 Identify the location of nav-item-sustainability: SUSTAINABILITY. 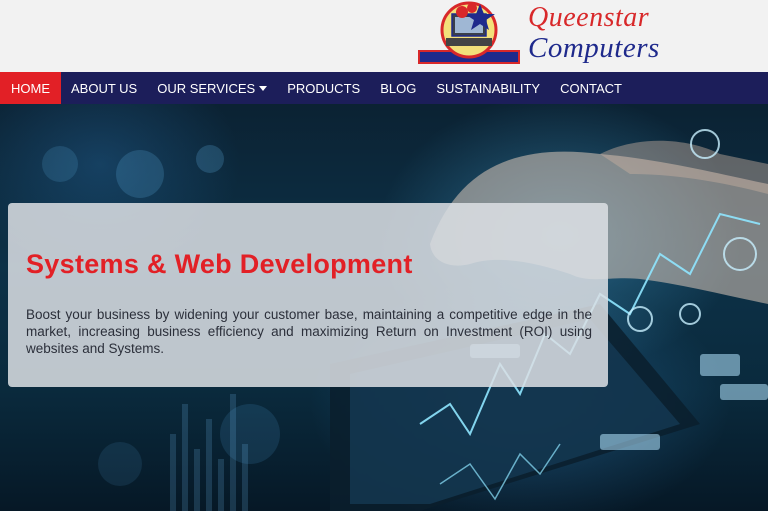
(488, 88).